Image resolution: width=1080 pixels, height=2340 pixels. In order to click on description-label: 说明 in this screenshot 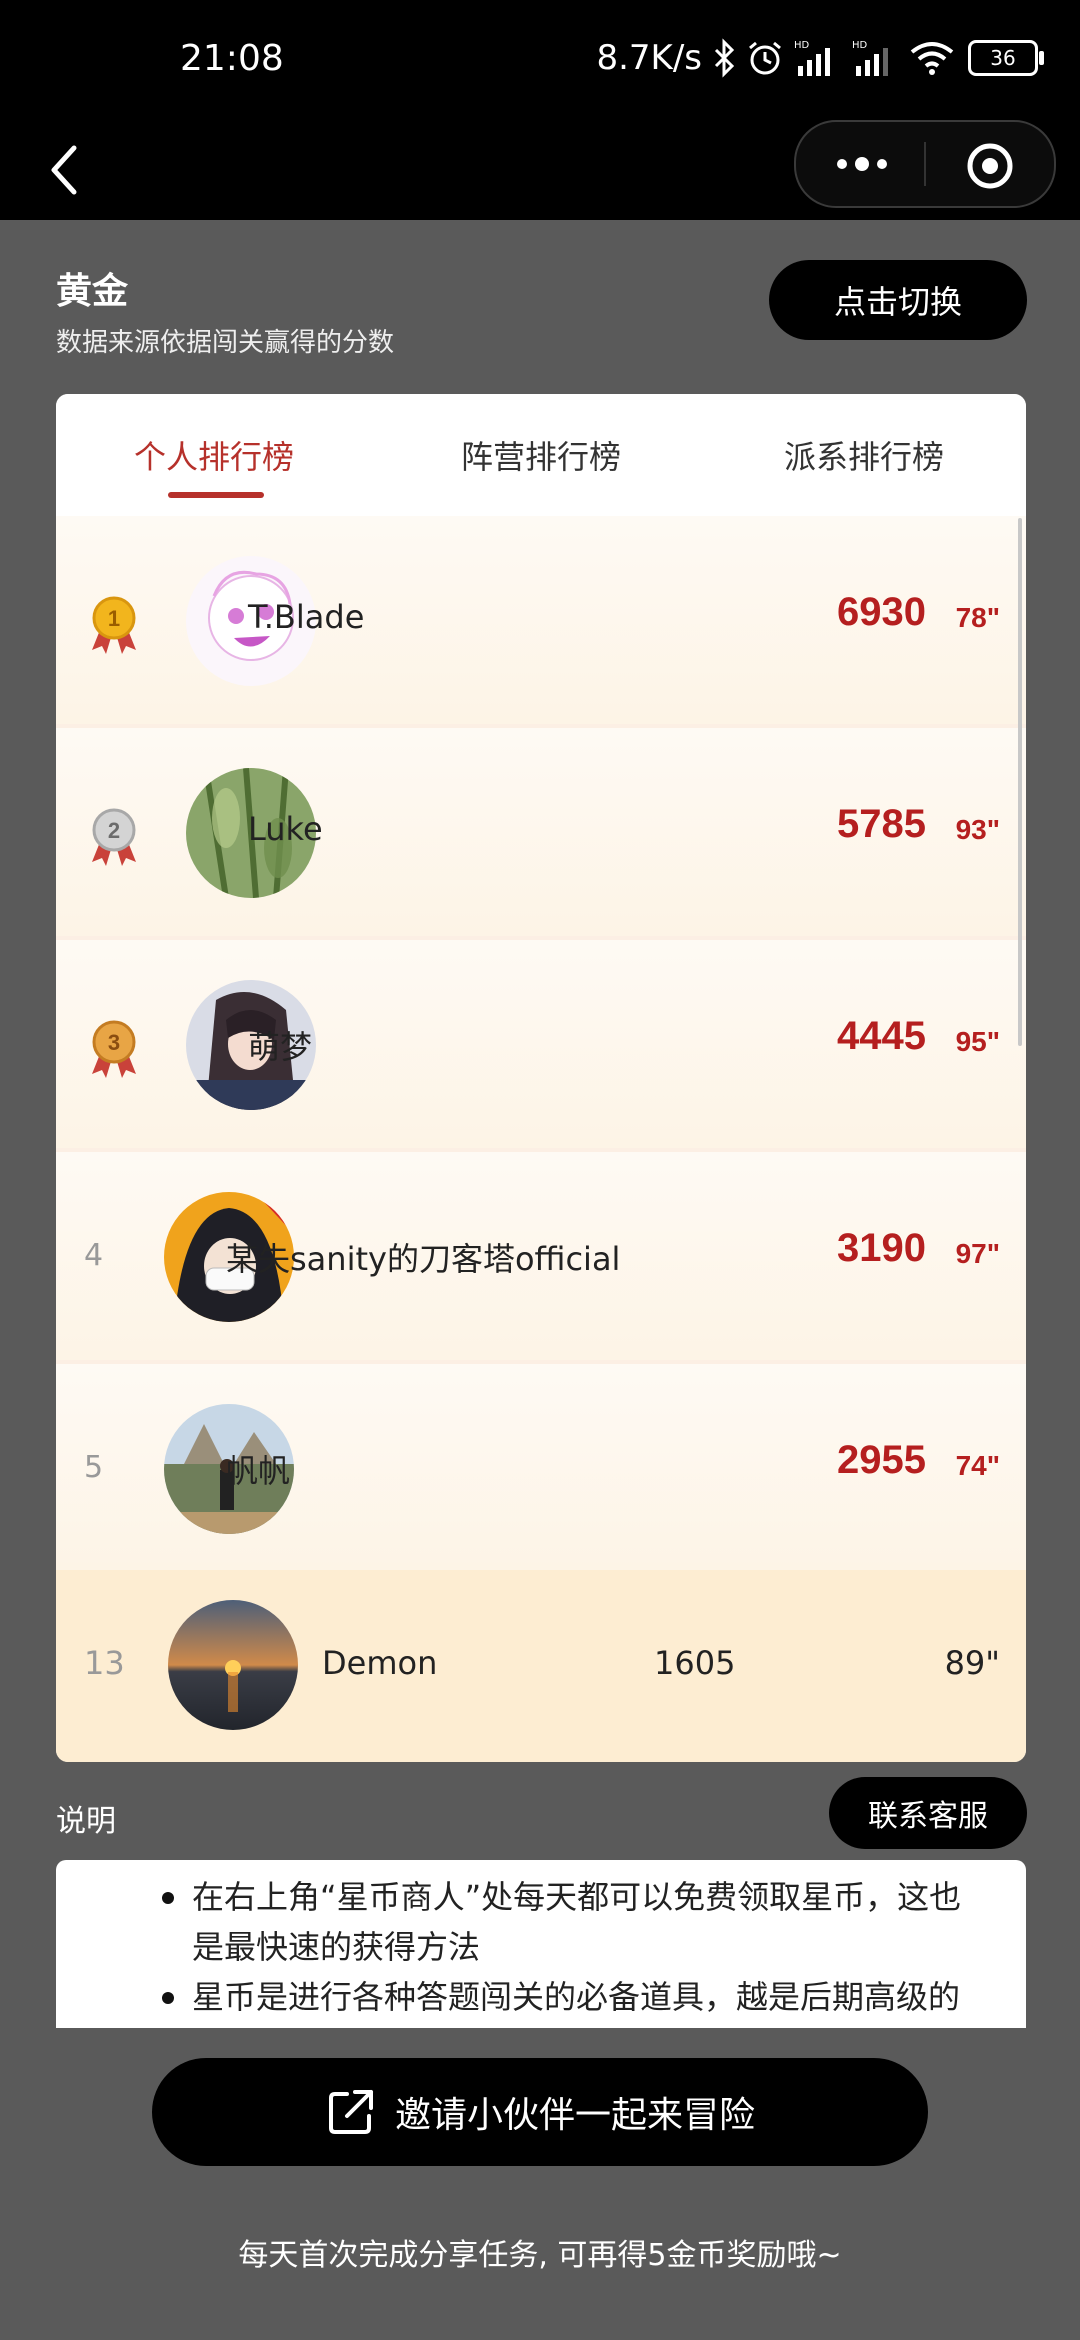, I will do `click(86, 1821)`.